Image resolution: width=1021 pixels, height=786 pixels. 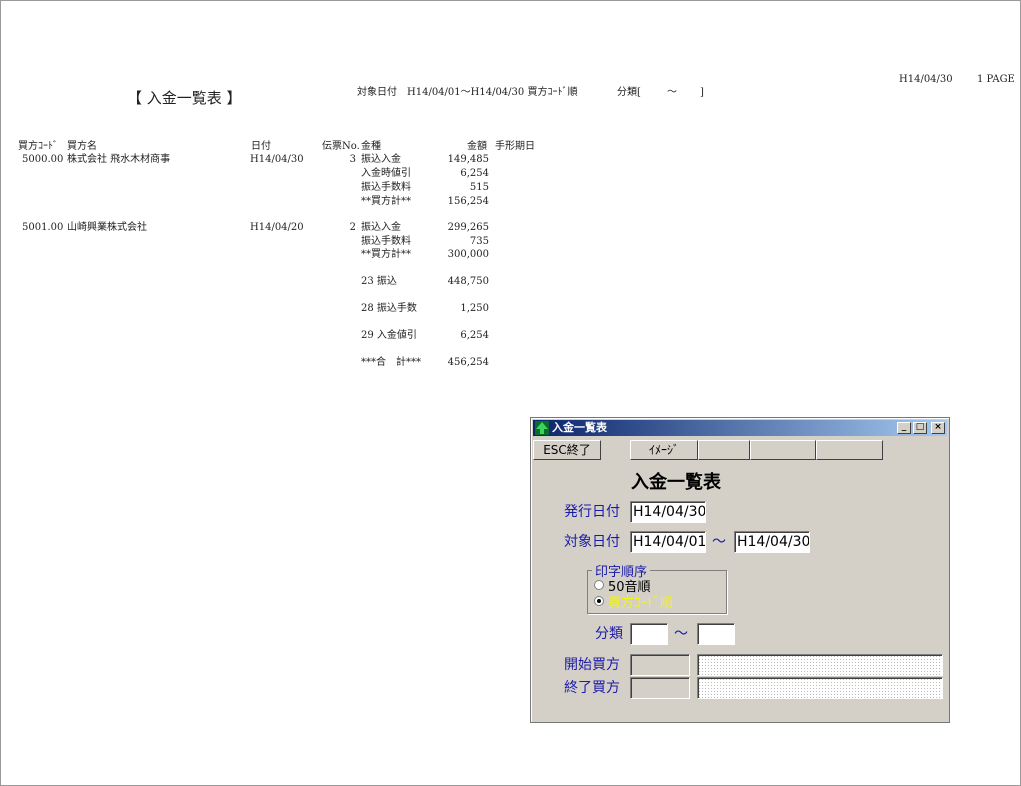 I want to click on col-kind: 金種, so click(x=371, y=146).